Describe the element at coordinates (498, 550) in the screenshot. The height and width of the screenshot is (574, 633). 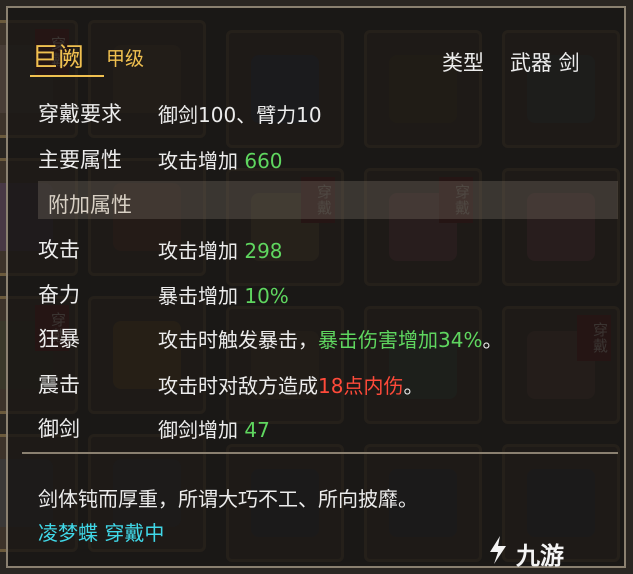
I see `watermark-logo-icon` at that location.